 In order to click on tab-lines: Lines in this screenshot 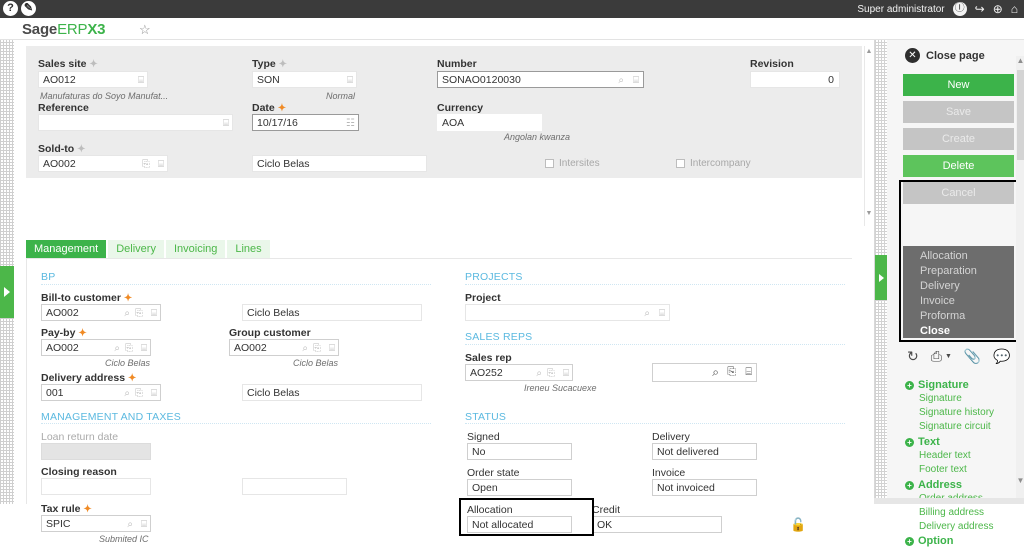, I will do `click(248, 249)`.